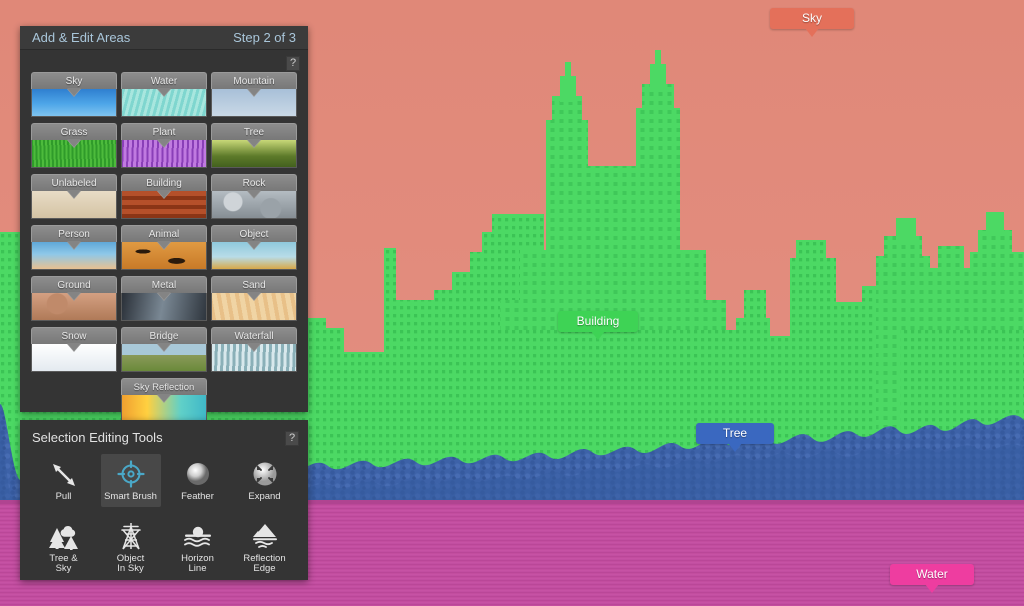  I want to click on target-icon, so click(131, 474).